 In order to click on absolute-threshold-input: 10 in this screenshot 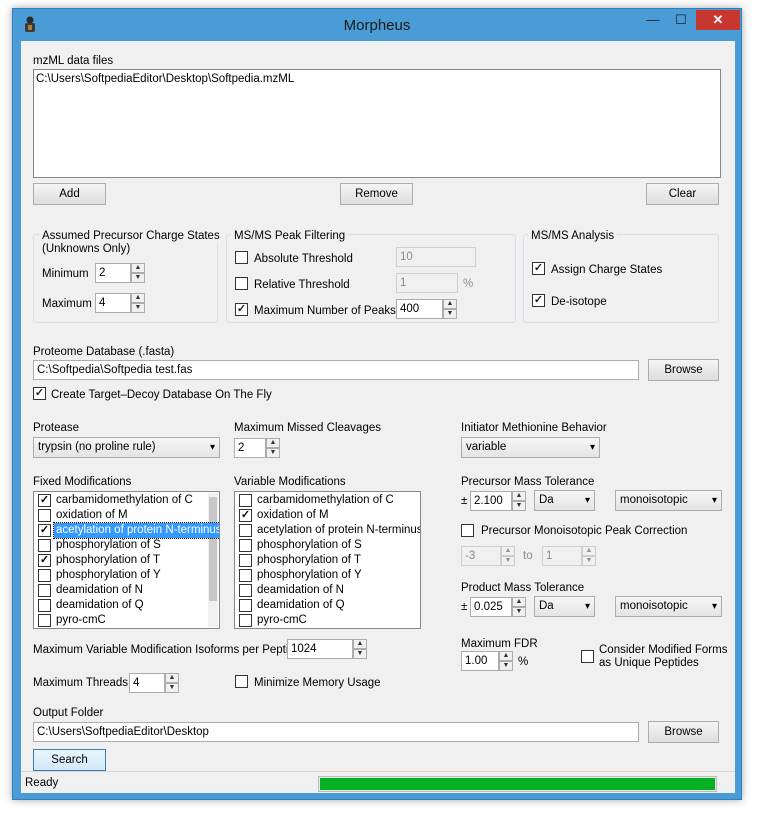, I will do `click(436, 257)`.